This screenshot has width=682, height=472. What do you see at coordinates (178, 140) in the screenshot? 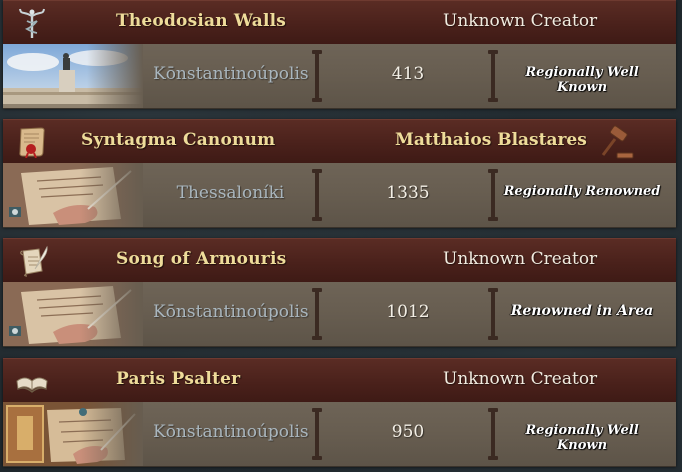
I see `artifact-name: Syntagma Canonum` at bounding box center [178, 140].